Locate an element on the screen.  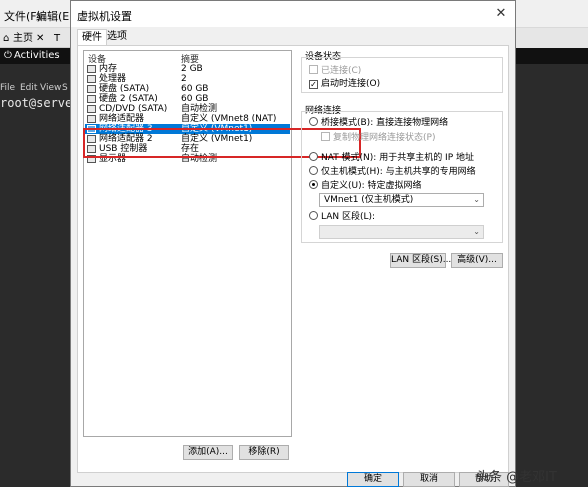
device-row: 硬盘 2 (SATA) 60 GB is located at coordinates (187, 99).